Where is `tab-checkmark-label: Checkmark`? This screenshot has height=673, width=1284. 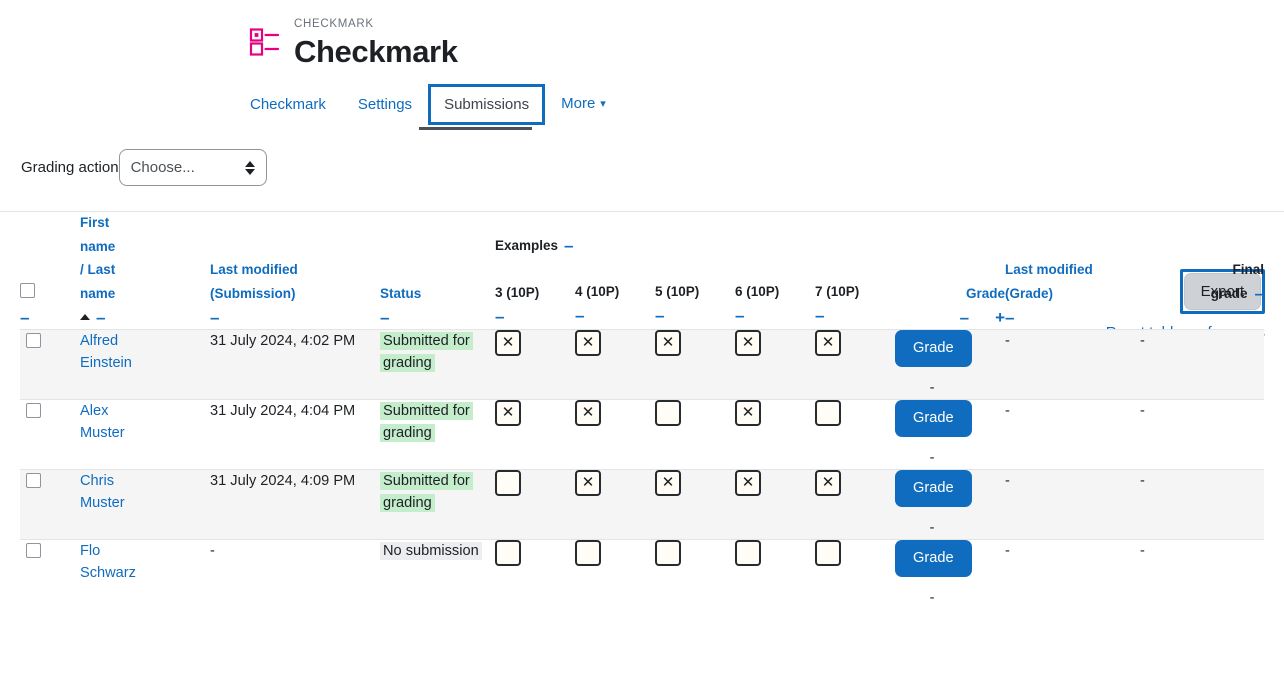
tab-checkmark-label: Checkmark is located at coordinates (288, 104).